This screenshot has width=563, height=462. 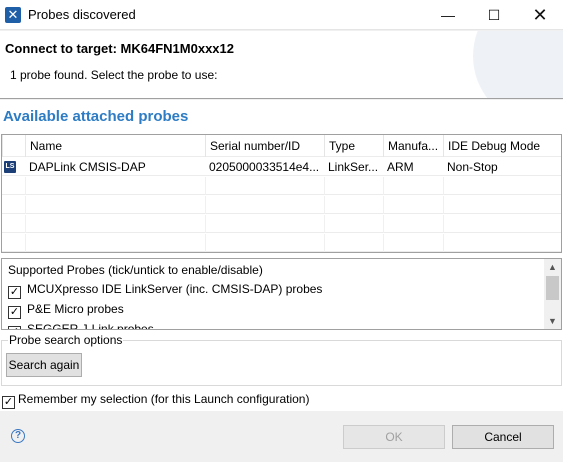 What do you see at coordinates (502, 146) in the screenshot?
I see `column-header-debug-mode: IDE Debug Mode` at bounding box center [502, 146].